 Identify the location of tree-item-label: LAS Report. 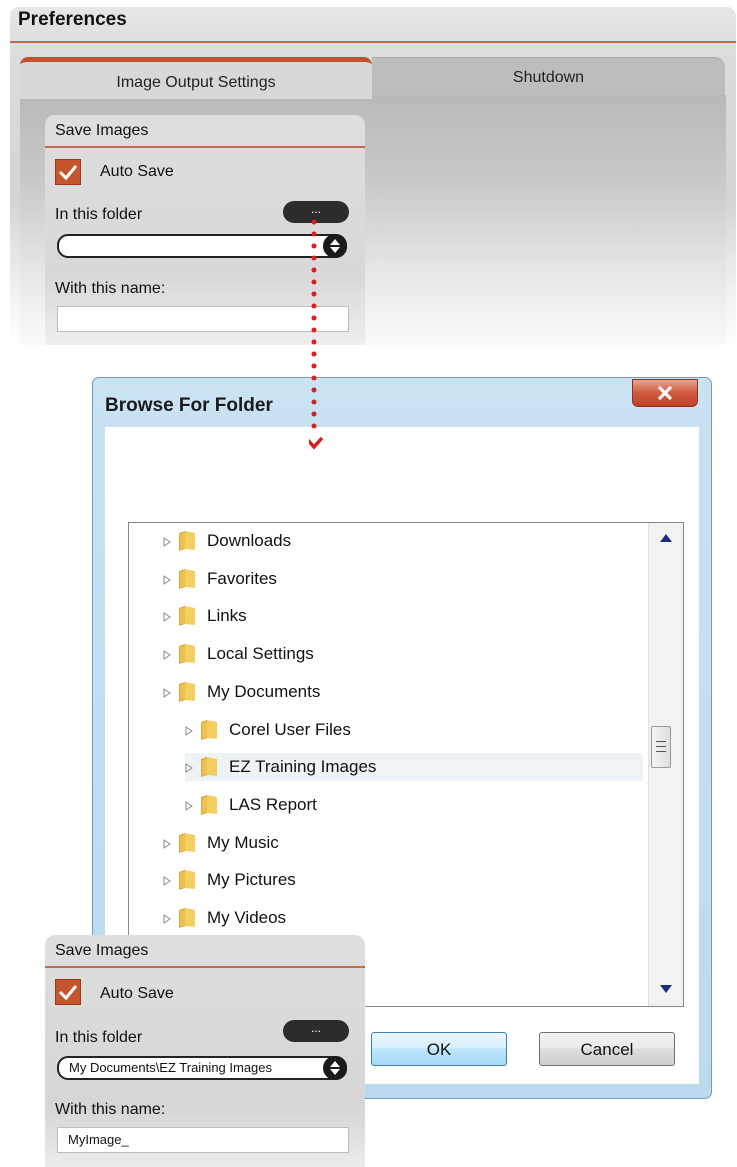
(273, 804).